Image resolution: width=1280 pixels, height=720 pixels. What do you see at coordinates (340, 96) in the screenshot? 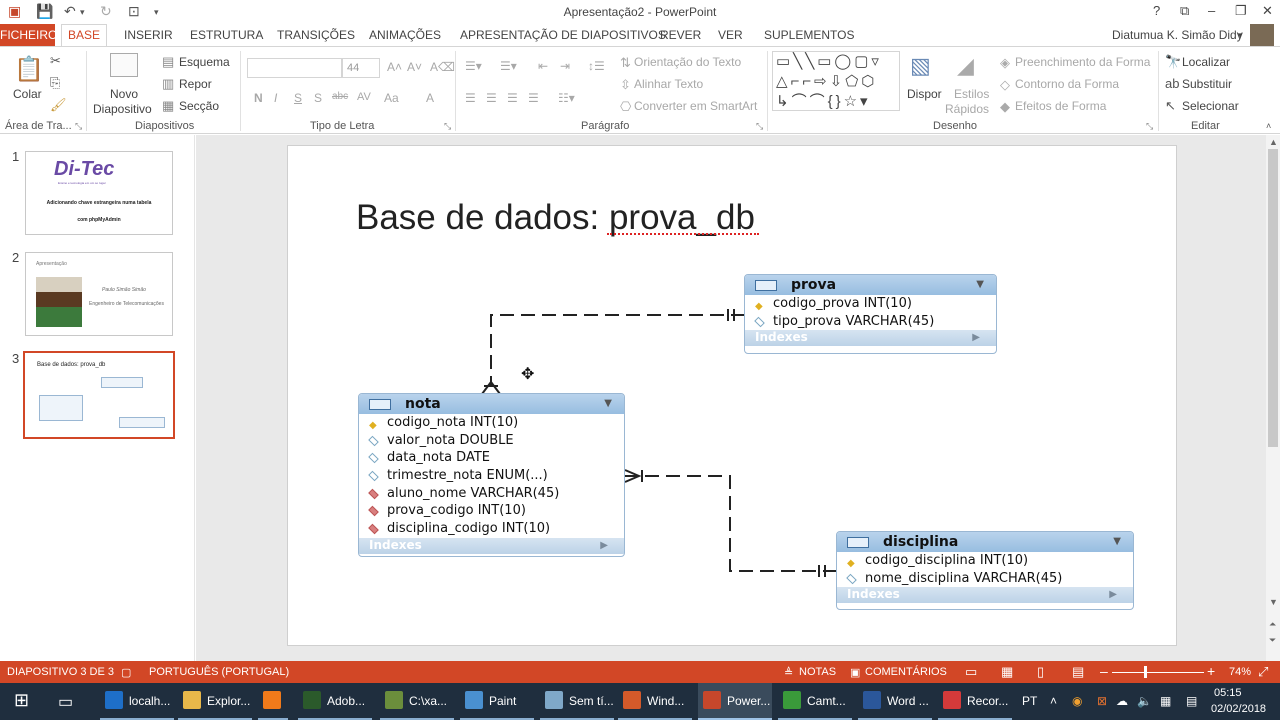
I see `strikethrough-button: abc` at bounding box center [340, 96].